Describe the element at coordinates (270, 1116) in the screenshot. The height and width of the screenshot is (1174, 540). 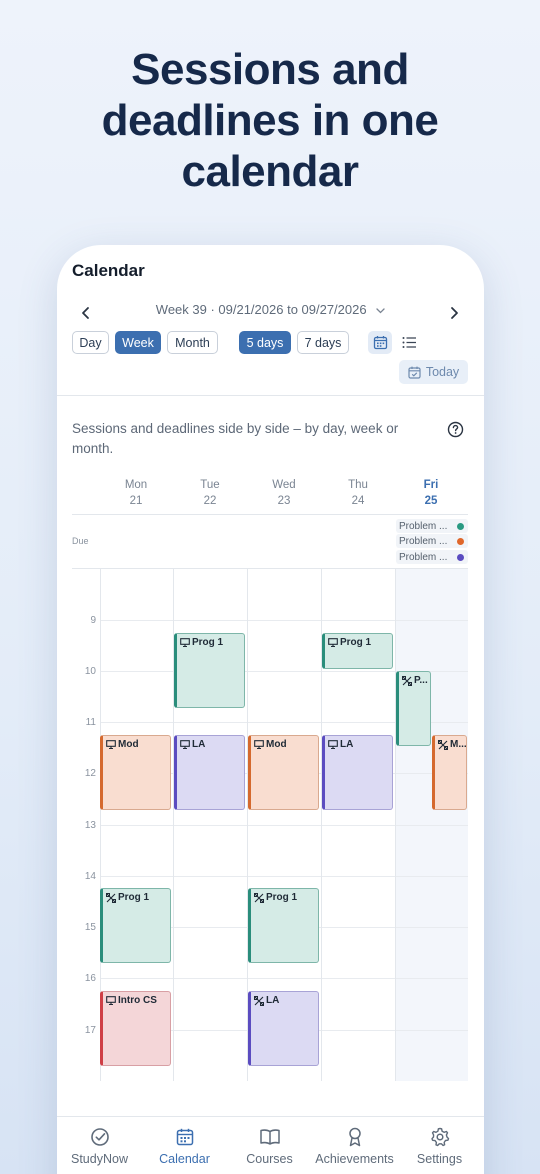
I see `tab-bar-divider` at that location.